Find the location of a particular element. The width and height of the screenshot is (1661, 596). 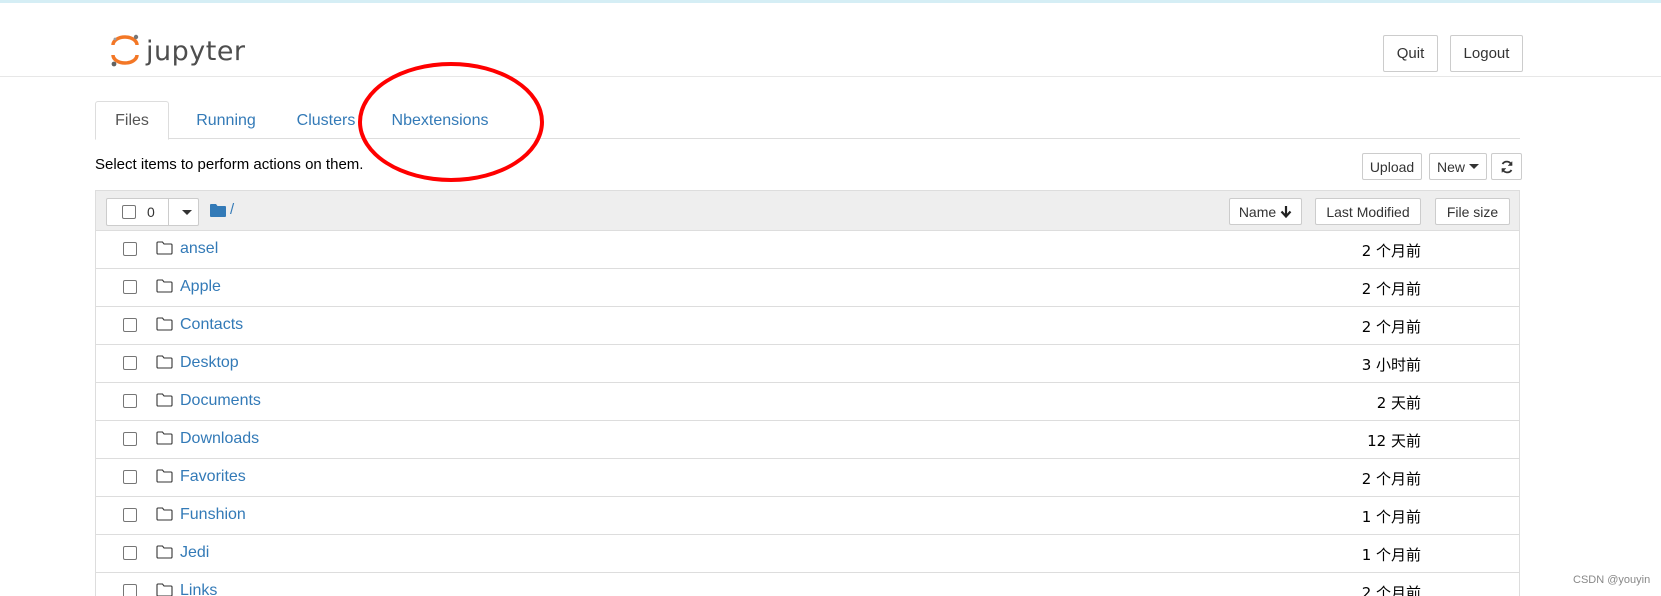

list-item: Jedi 1 个月前 is located at coordinates (807, 554).